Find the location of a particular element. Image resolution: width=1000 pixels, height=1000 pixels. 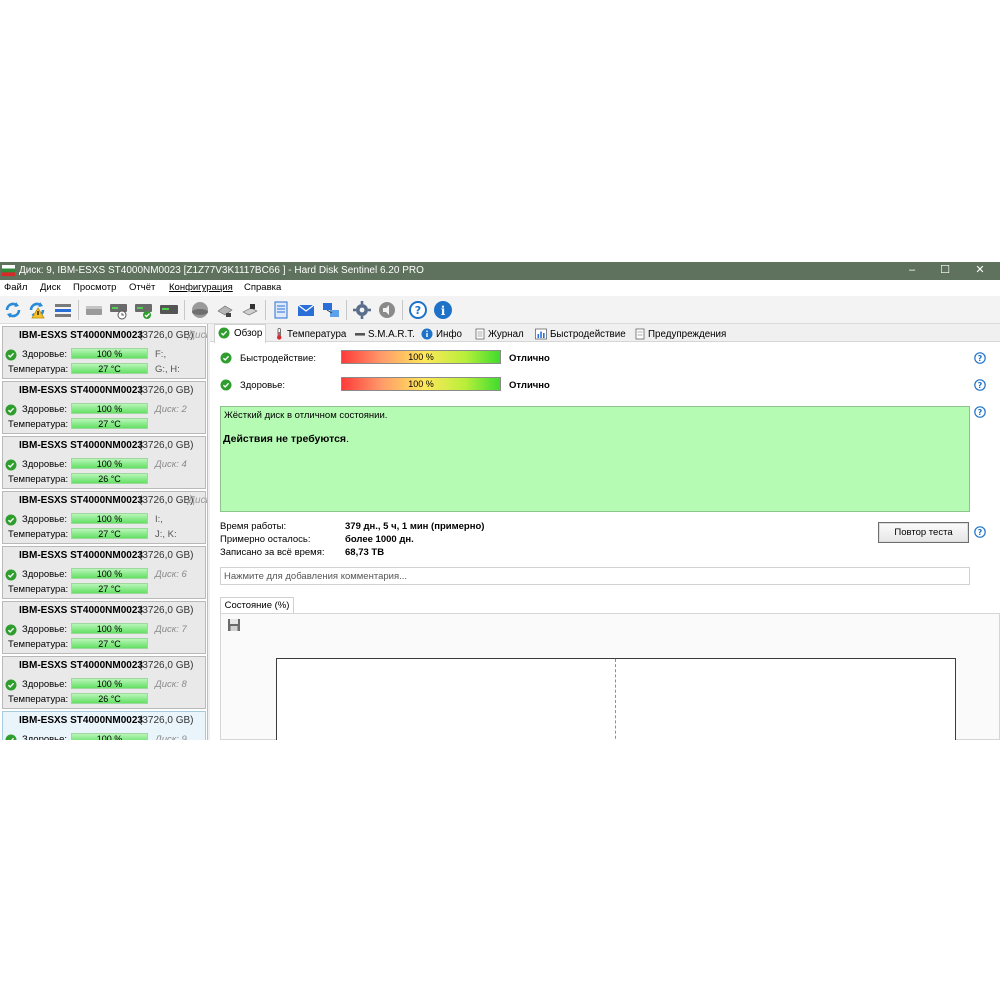

tab-journal: Журнал is located at coordinates (500, 334).